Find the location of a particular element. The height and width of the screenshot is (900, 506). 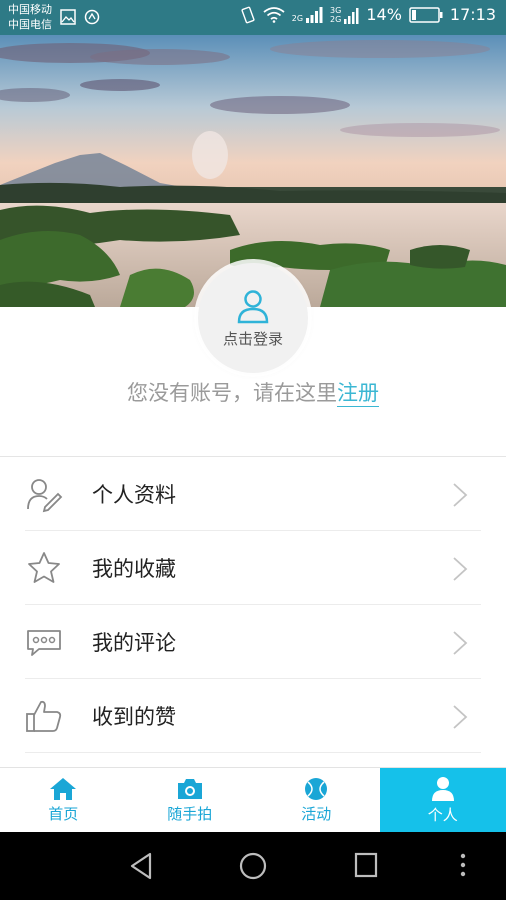

menu-item-label: 我的收藏 is located at coordinates (134, 569).